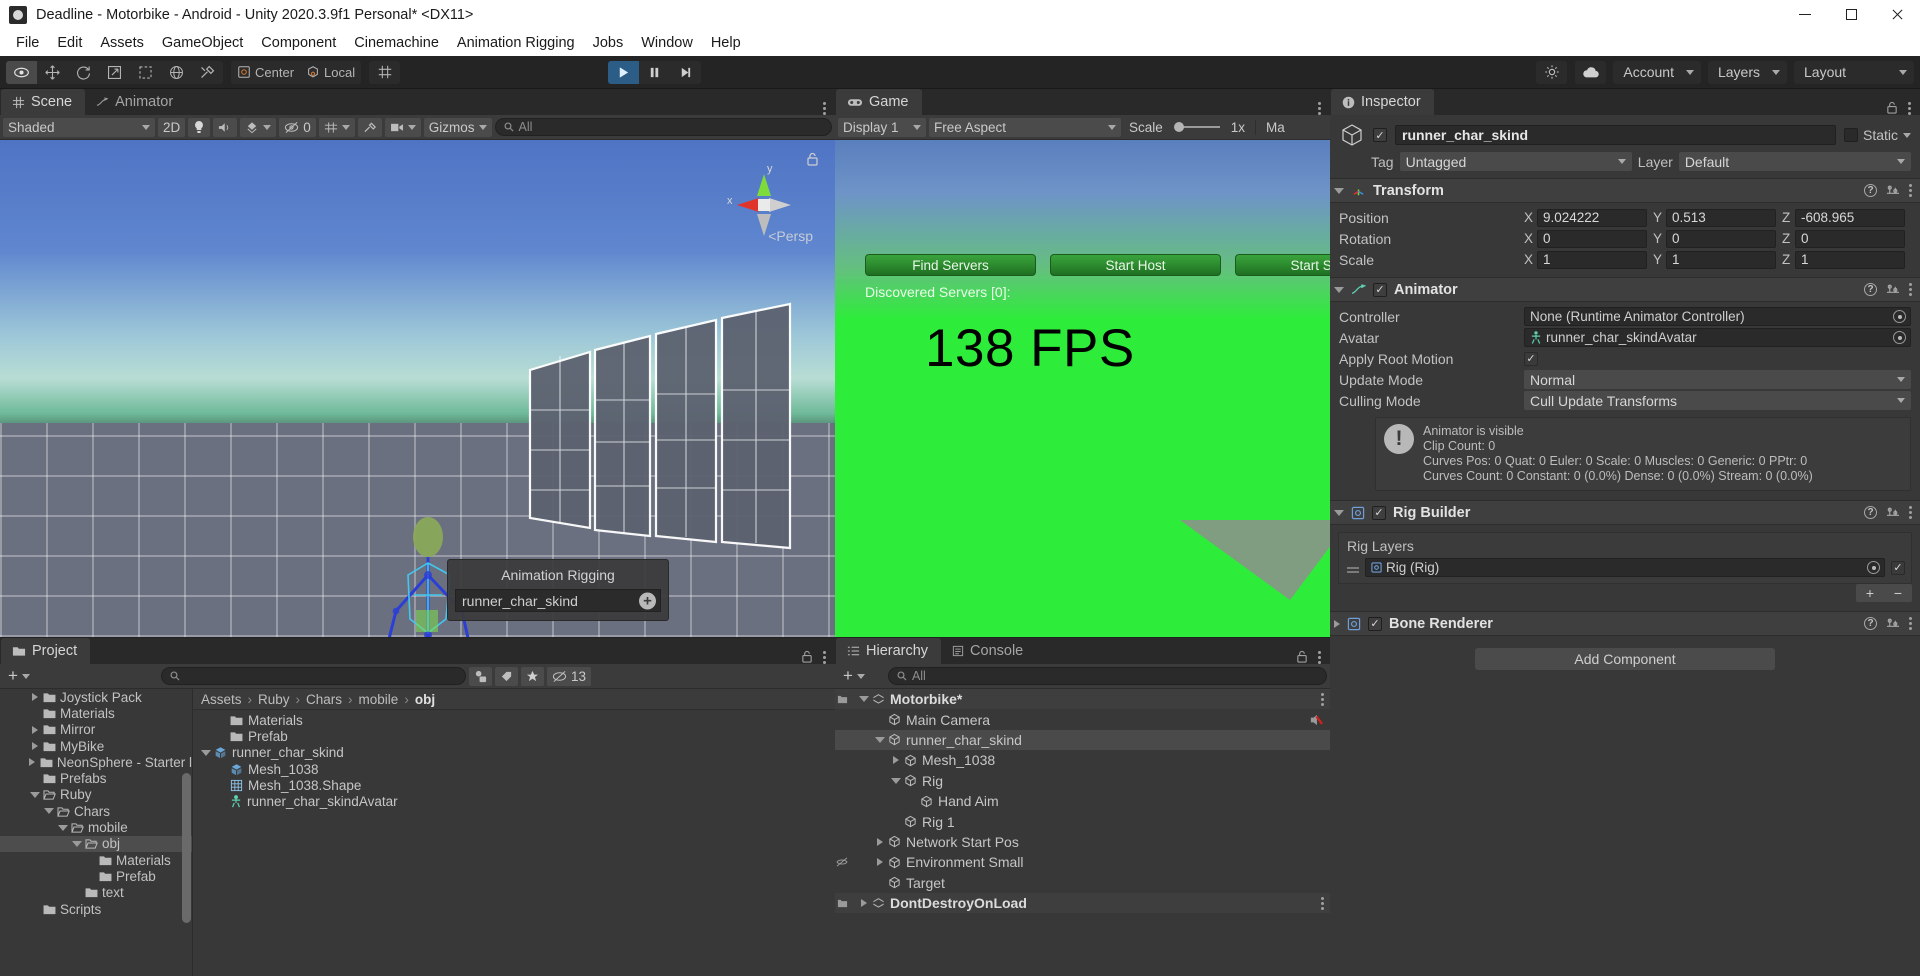 Image resolution: width=1920 pixels, height=976 pixels. What do you see at coordinates (19, 676) in the screenshot?
I see `project-create-button: +` at bounding box center [19, 676].